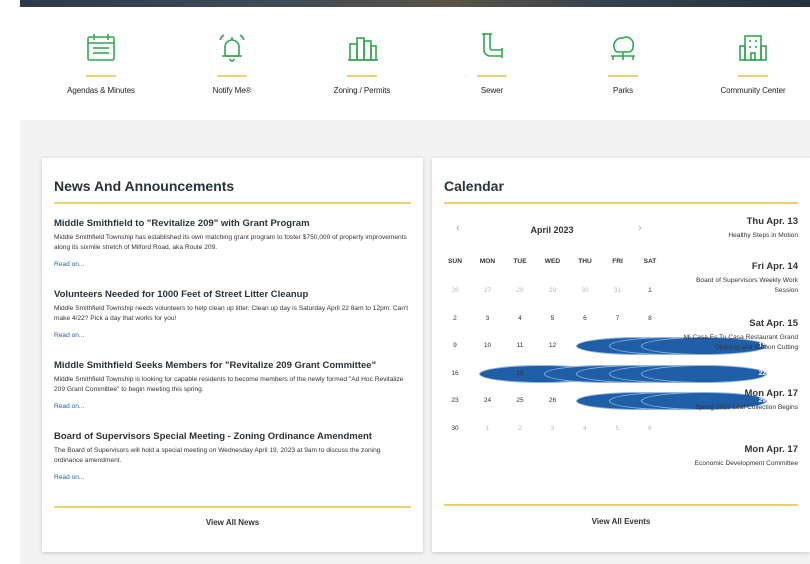  What do you see at coordinates (487, 261) in the screenshot?
I see `weekday-label: MON` at bounding box center [487, 261].